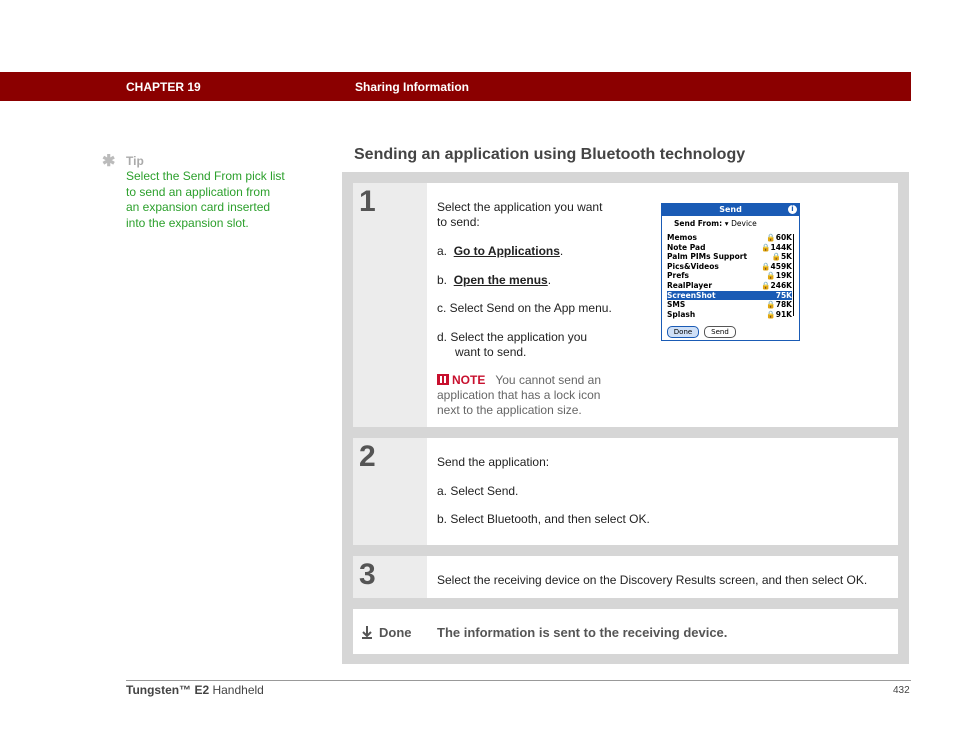 The image size is (954, 738). Describe the element at coordinates (491, 352) in the screenshot. I see `substep-d-cont: want to send.` at that location.